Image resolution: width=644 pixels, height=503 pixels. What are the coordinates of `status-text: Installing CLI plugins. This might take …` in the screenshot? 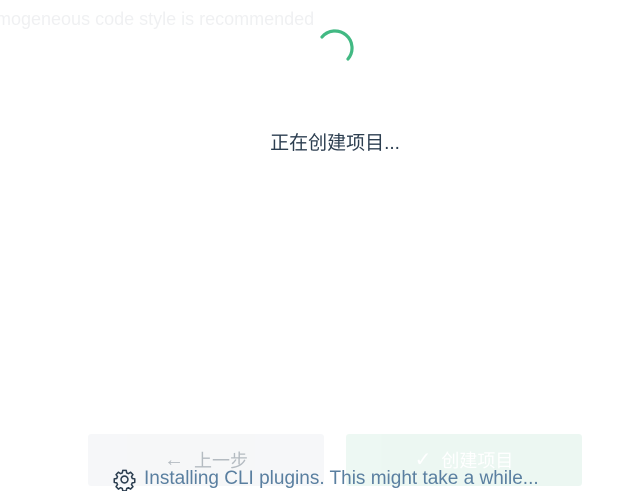 It's located at (341, 478).